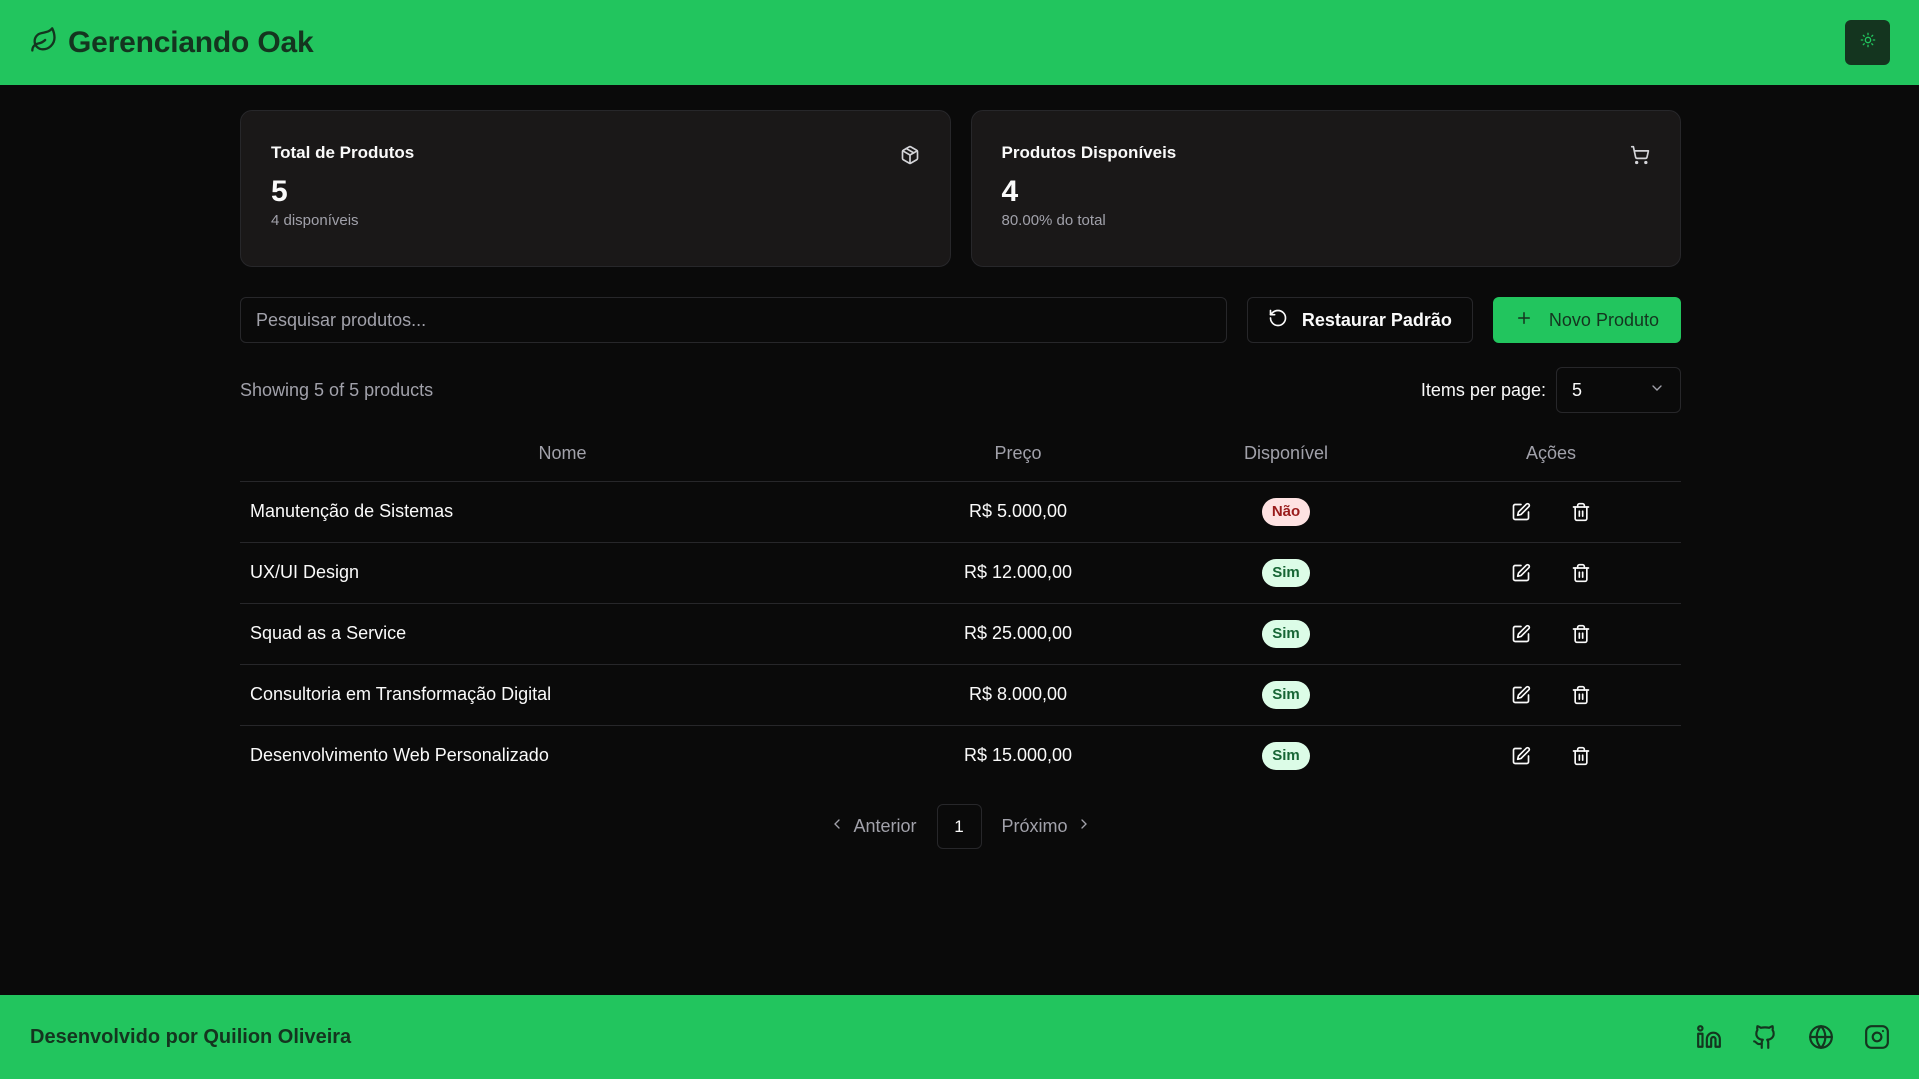  I want to click on footer-credit: Desenvolvido por Quilion Oliveira, so click(191, 1036).